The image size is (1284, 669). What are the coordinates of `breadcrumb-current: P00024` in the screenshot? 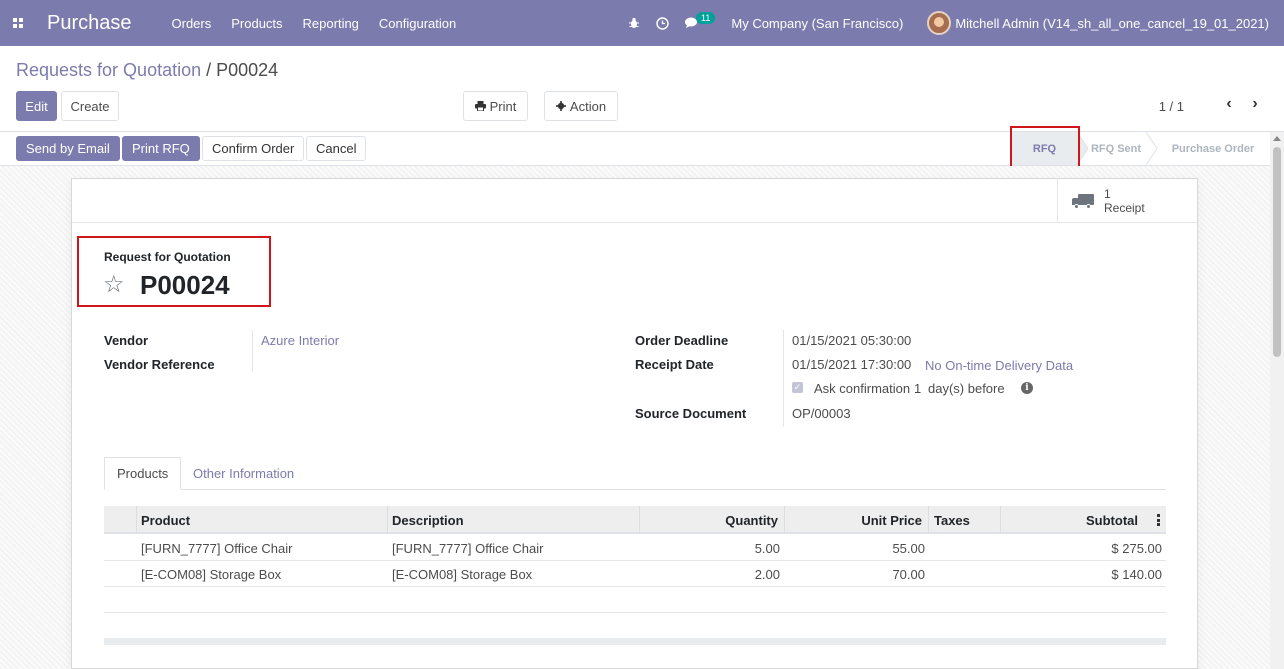 It's located at (247, 70).